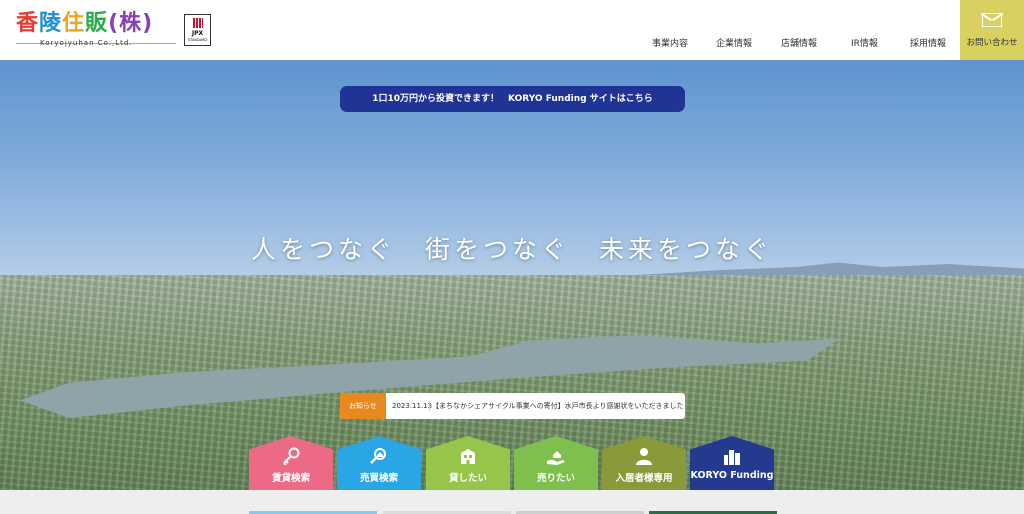  What do you see at coordinates (928, 42) in the screenshot?
I see `nav-recruit: 採用情報` at bounding box center [928, 42].